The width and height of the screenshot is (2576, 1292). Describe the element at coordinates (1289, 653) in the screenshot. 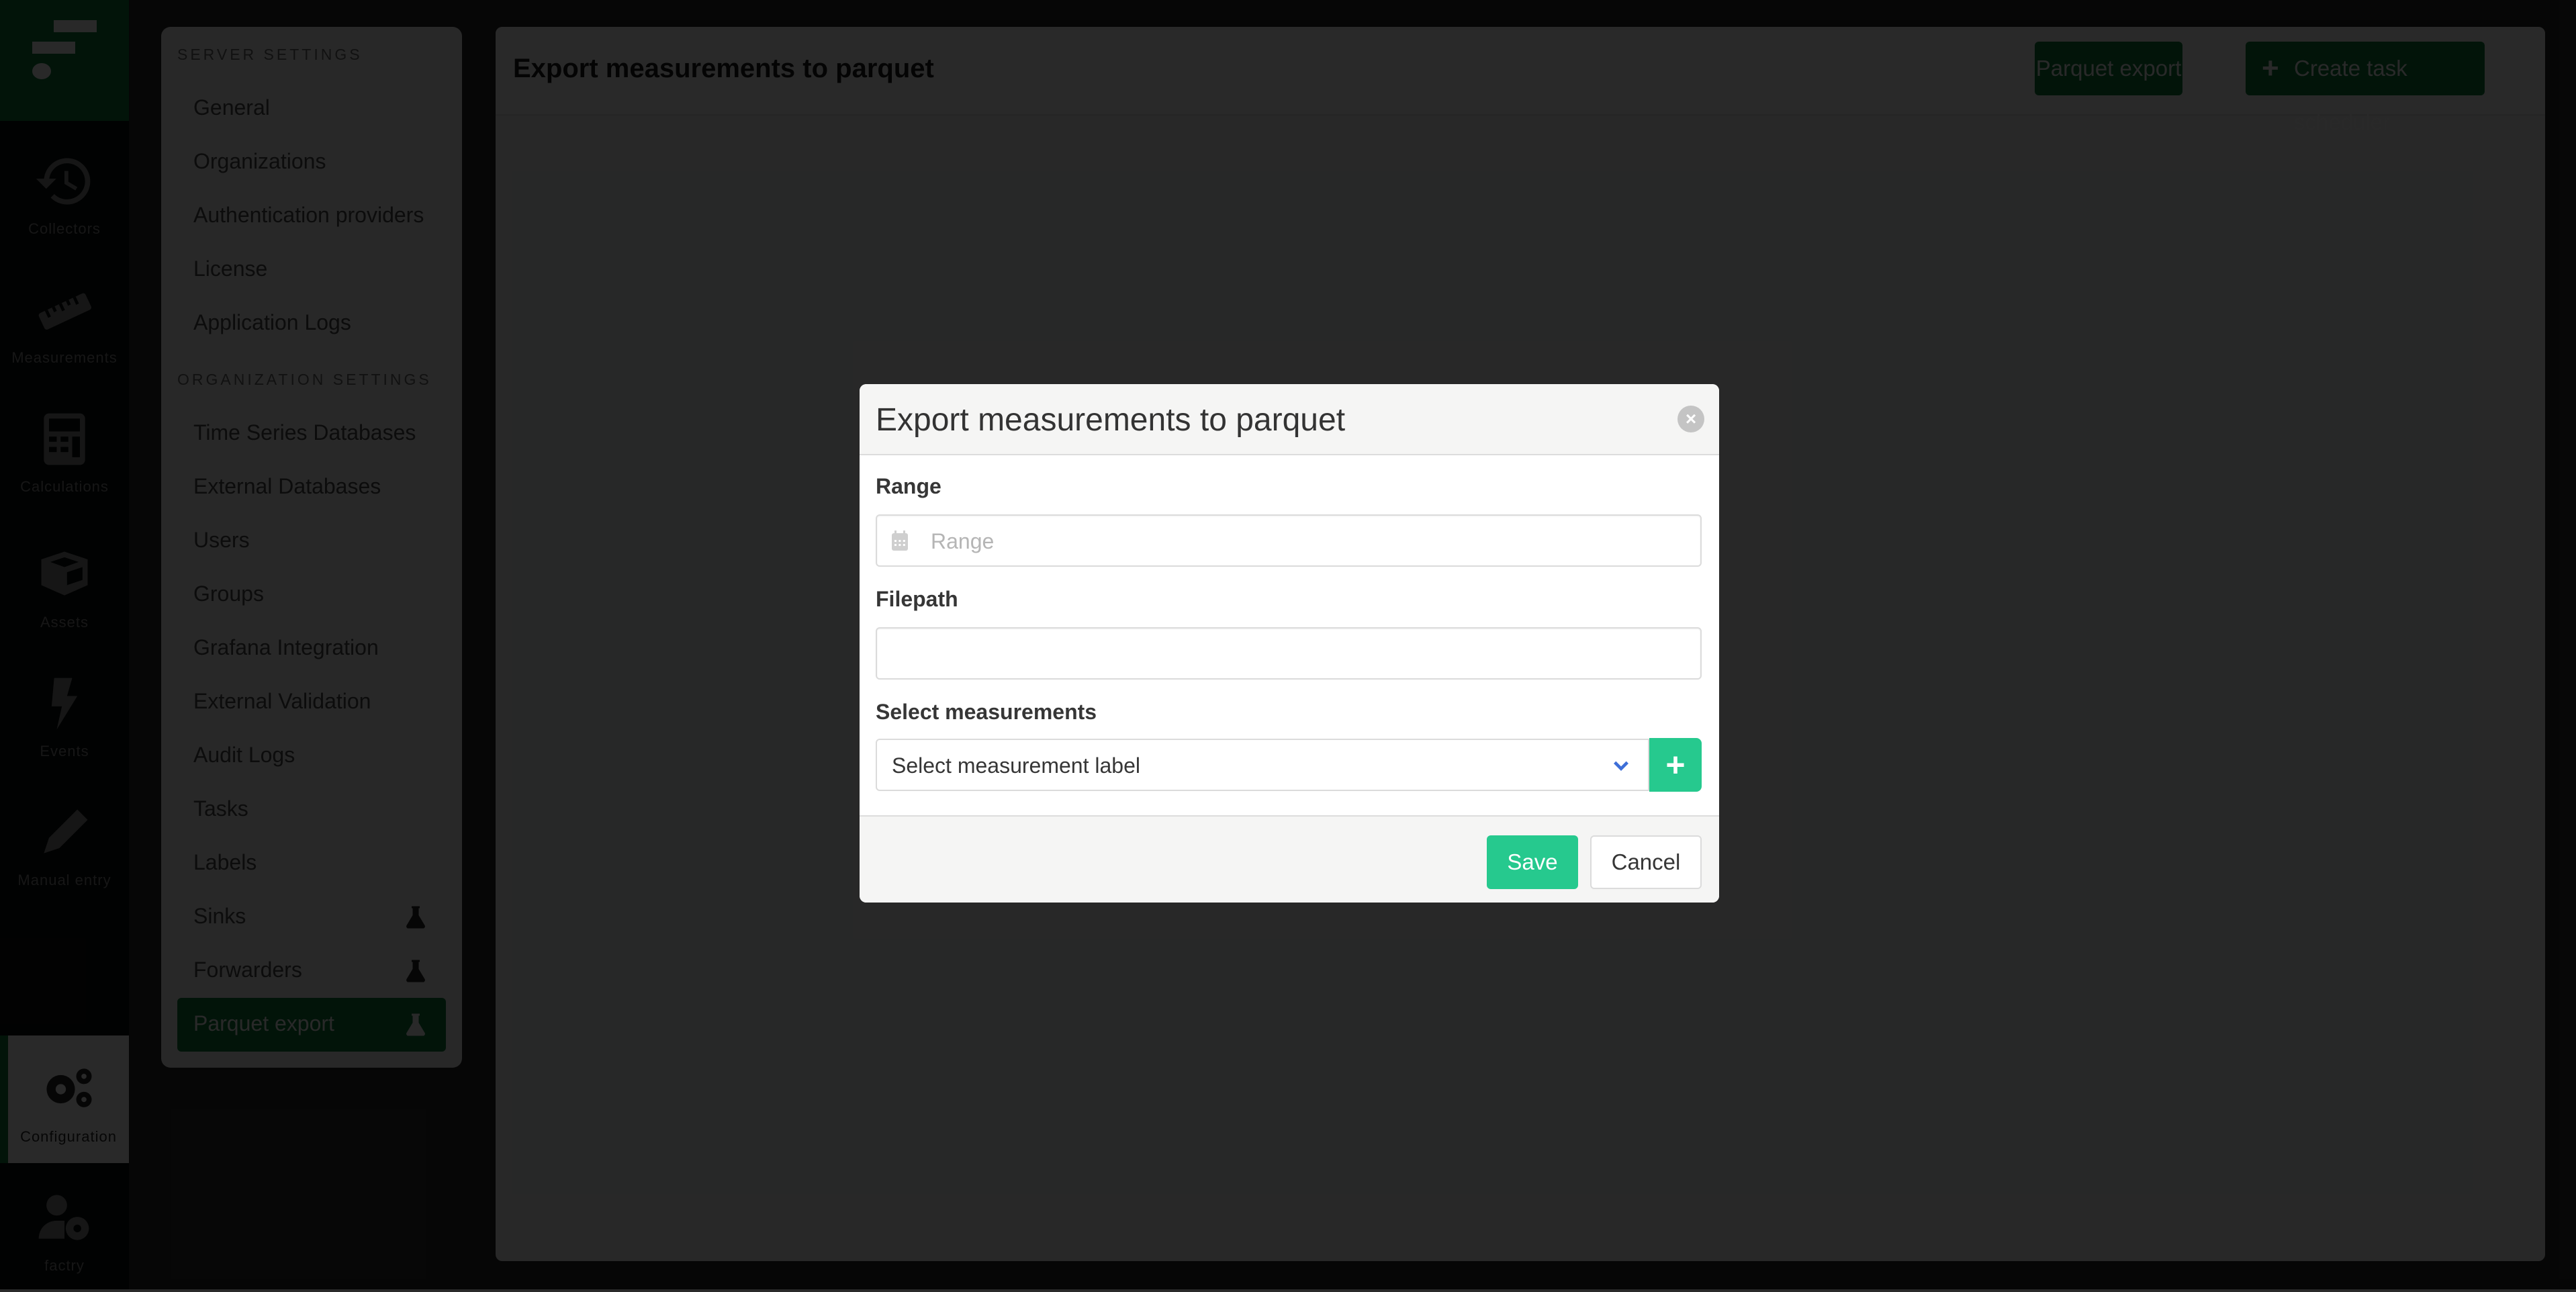

I see `filepath-input` at that location.